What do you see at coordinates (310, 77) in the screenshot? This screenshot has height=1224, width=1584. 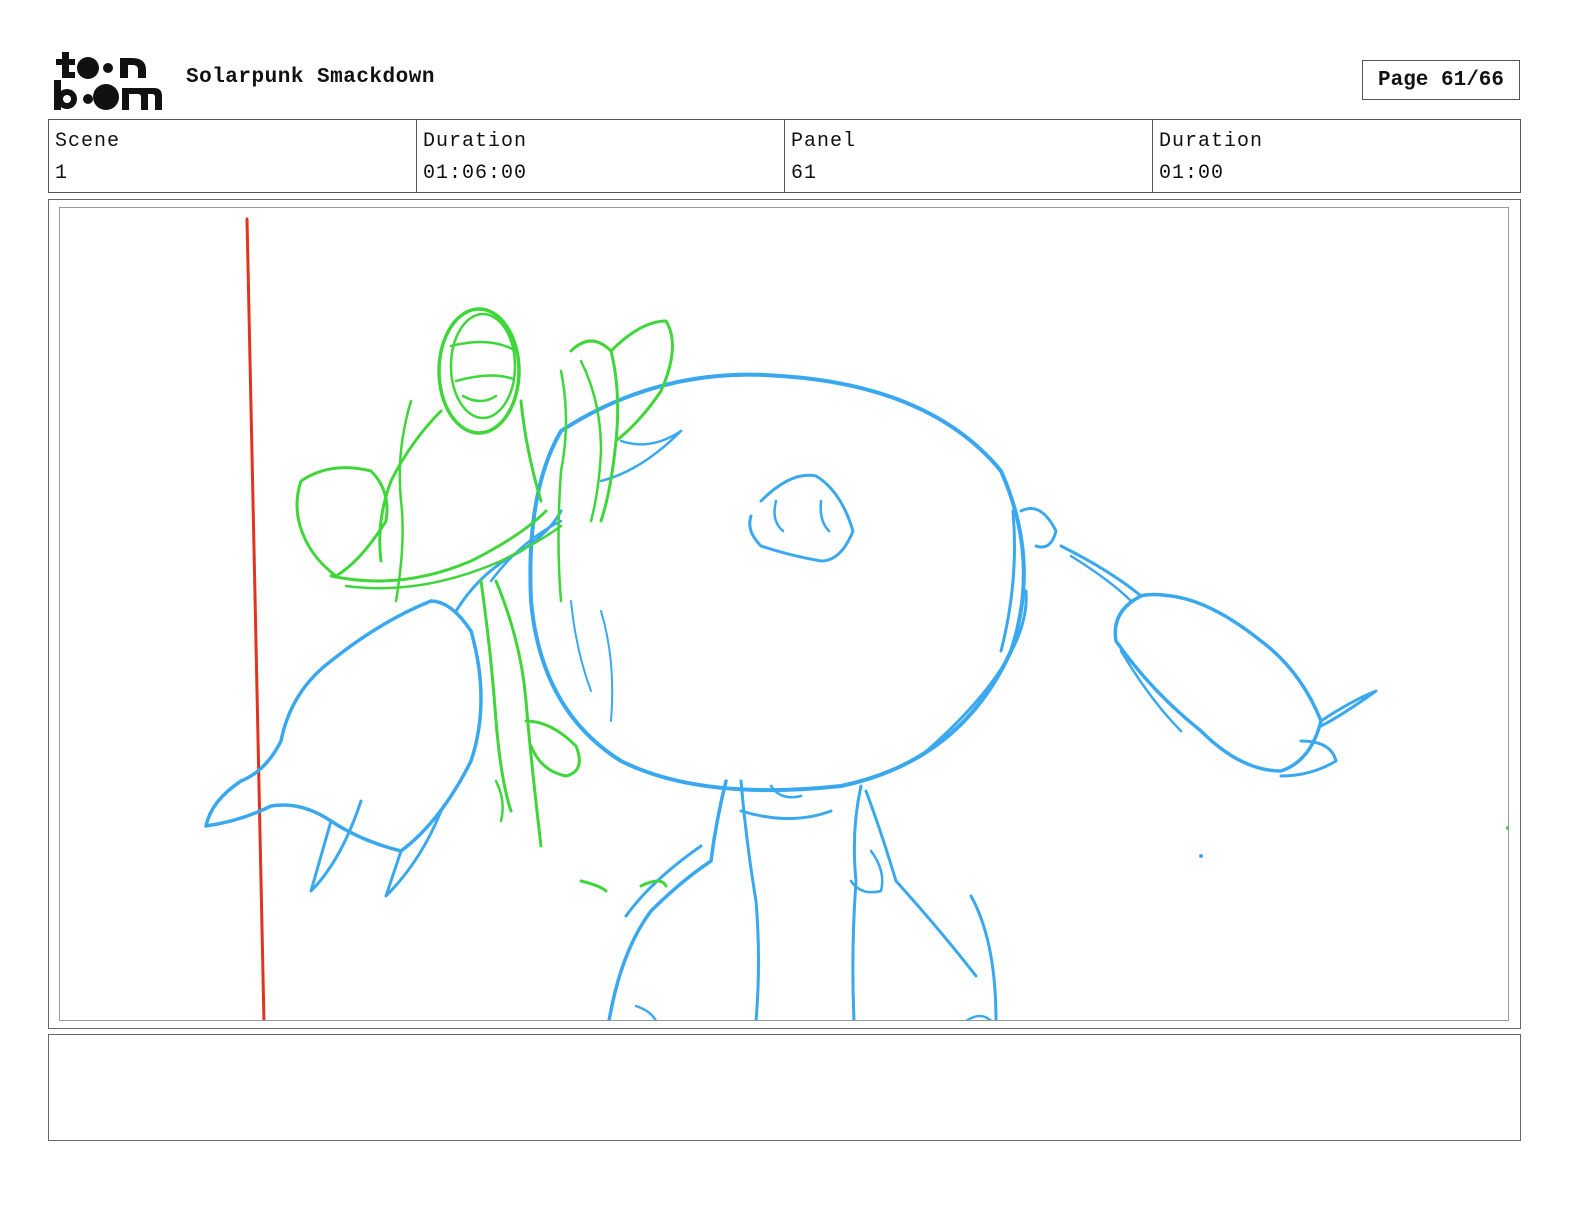 I see `project-title: Solarpunk Smackdown` at bounding box center [310, 77].